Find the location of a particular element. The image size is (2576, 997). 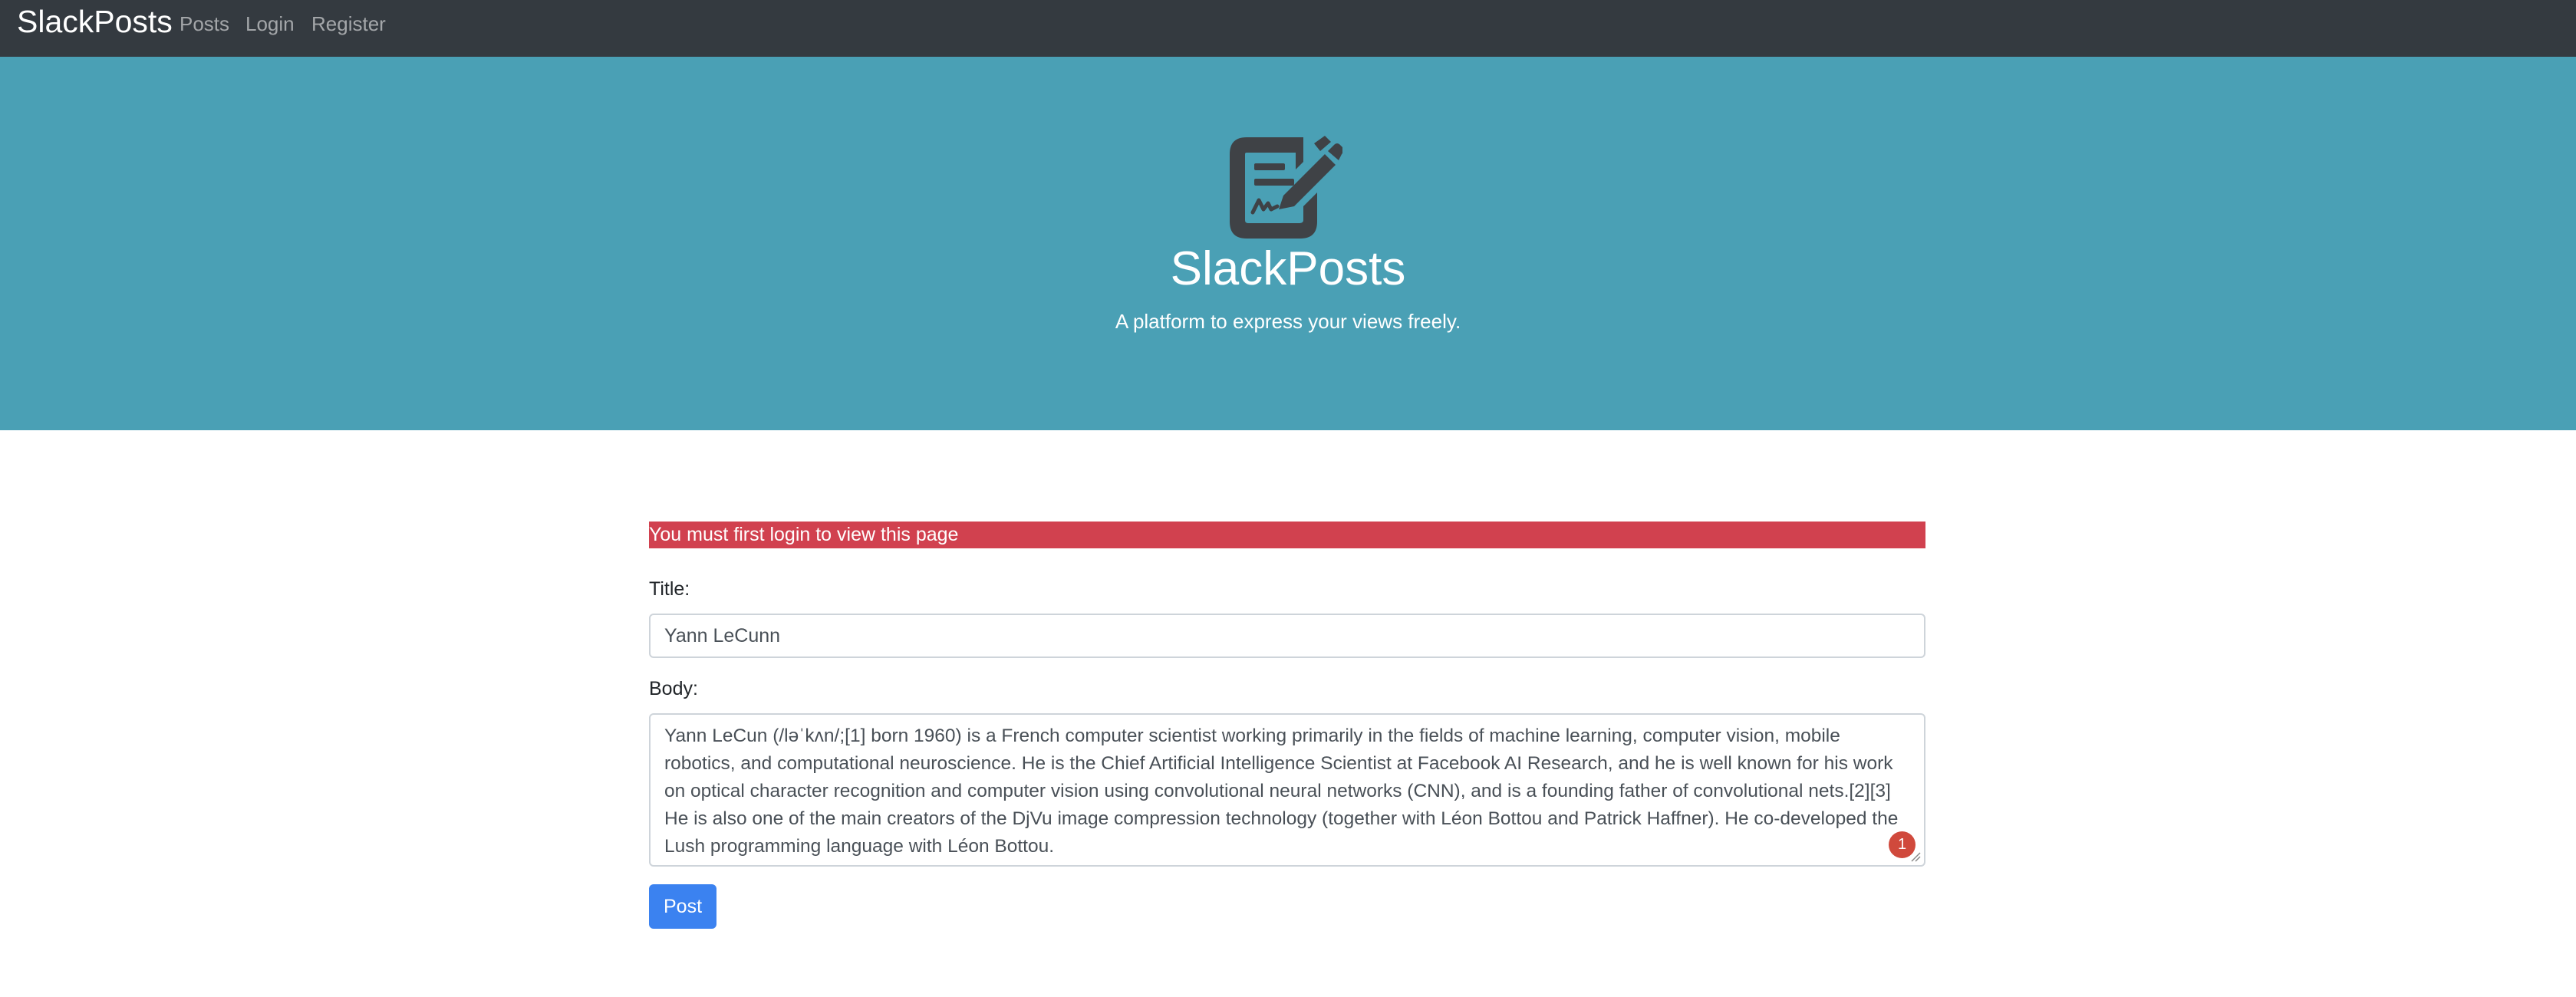

body-label: Body: is located at coordinates (673, 688).